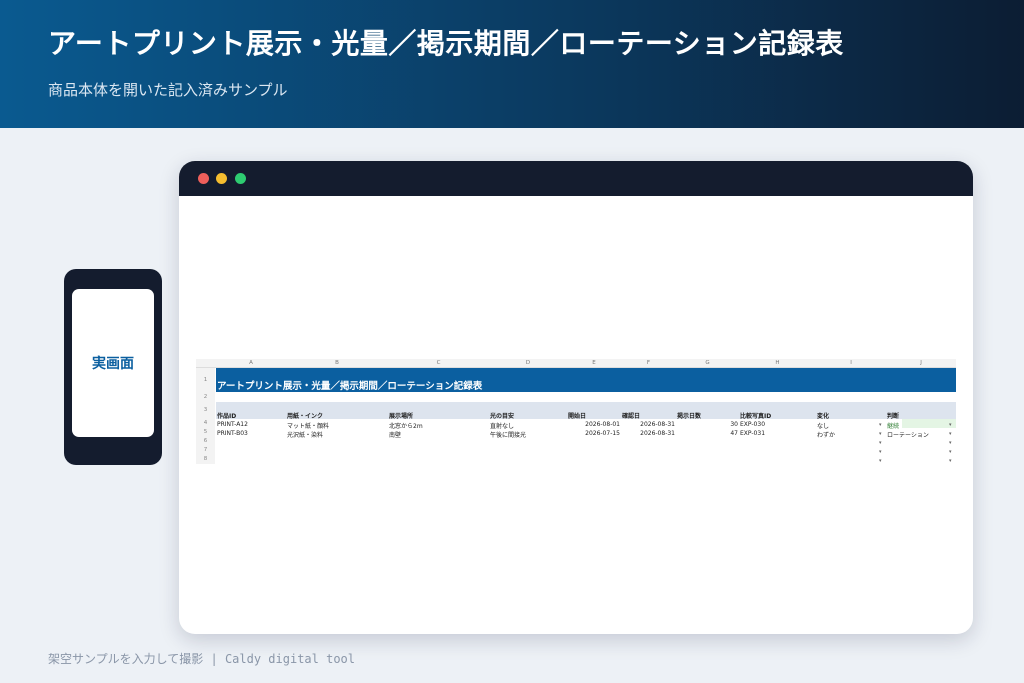  Describe the element at coordinates (401, 415) in the screenshot. I see `header-cell-place: 展示場所` at that location.